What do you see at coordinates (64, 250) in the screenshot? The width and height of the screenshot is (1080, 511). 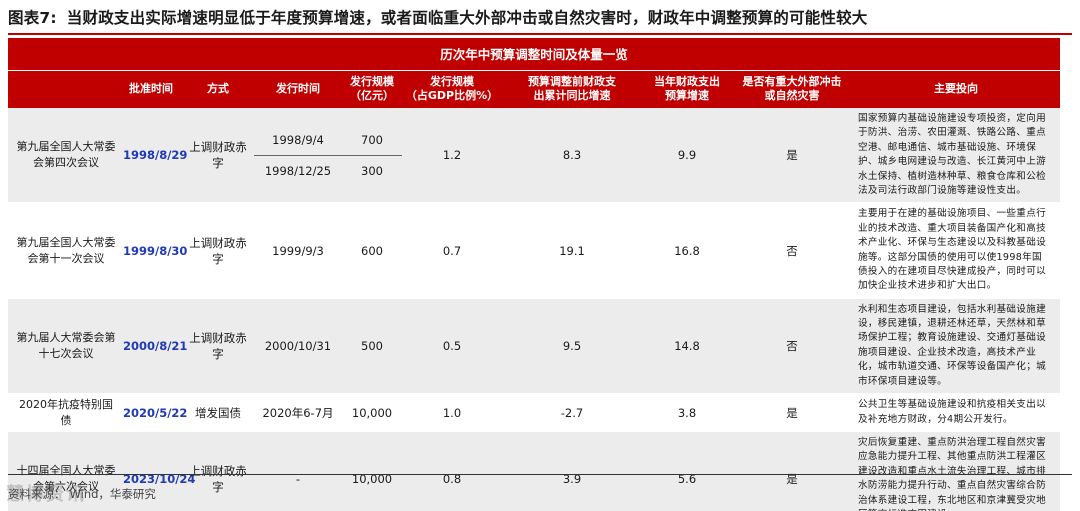 I see `cell-meeting: 第九届全国人大常委会第十一次会议` at bounding box center [64, 250].